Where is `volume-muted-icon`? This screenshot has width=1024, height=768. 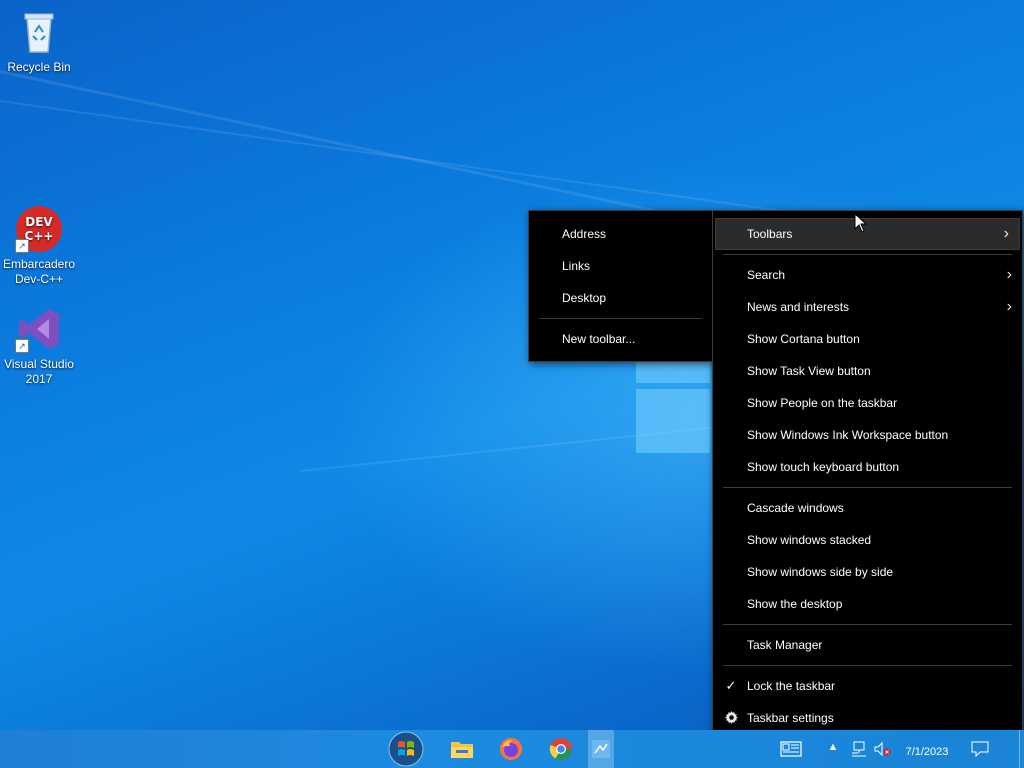 volume-muted-icon is located at coordinates (882, 749).